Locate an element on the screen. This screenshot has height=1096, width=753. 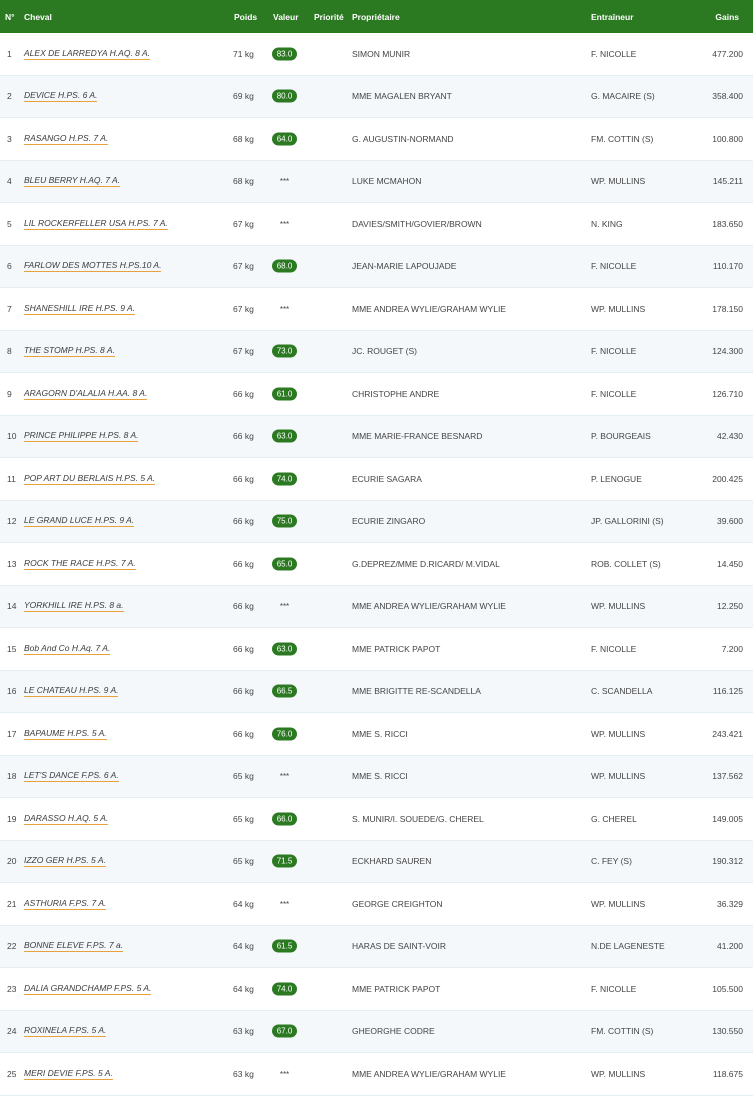
header-gains: Gains is located at coordinates (727, 17).